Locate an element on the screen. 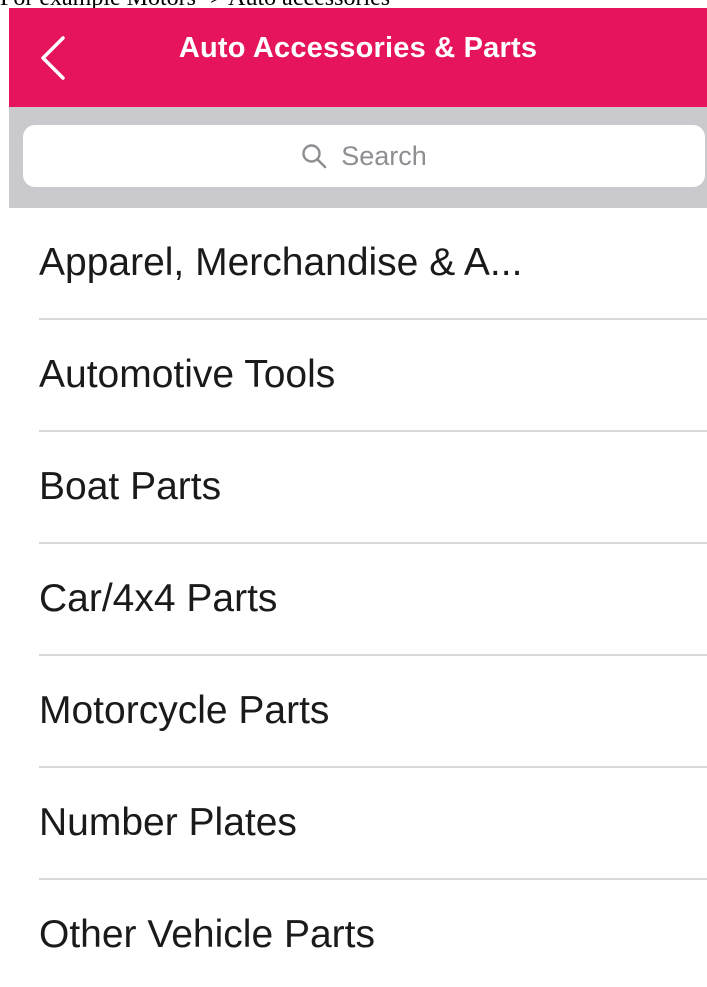  search-icon is located at coordinates (314, 156).